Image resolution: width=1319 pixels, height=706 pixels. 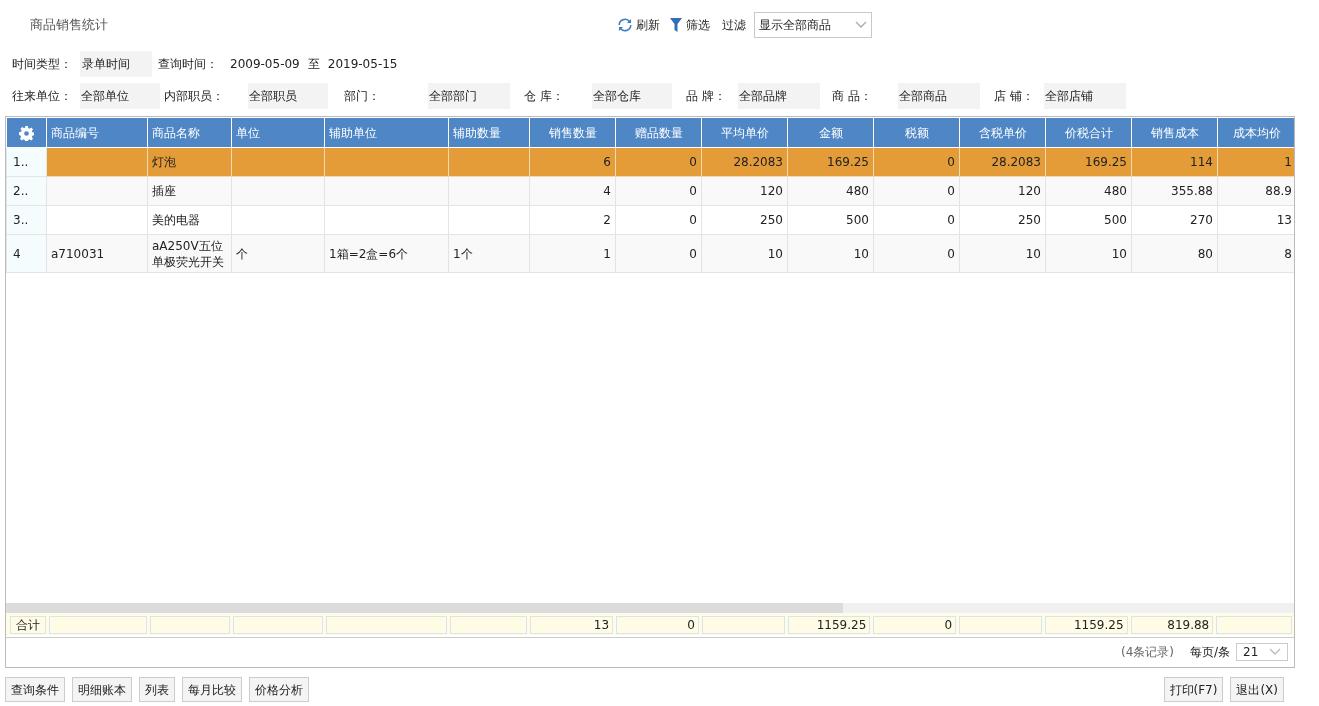 What do you see at coordinates (632, 96) in the screenshot?
I see `filter-field: 全部仓库` at bounding box center [632, 96].